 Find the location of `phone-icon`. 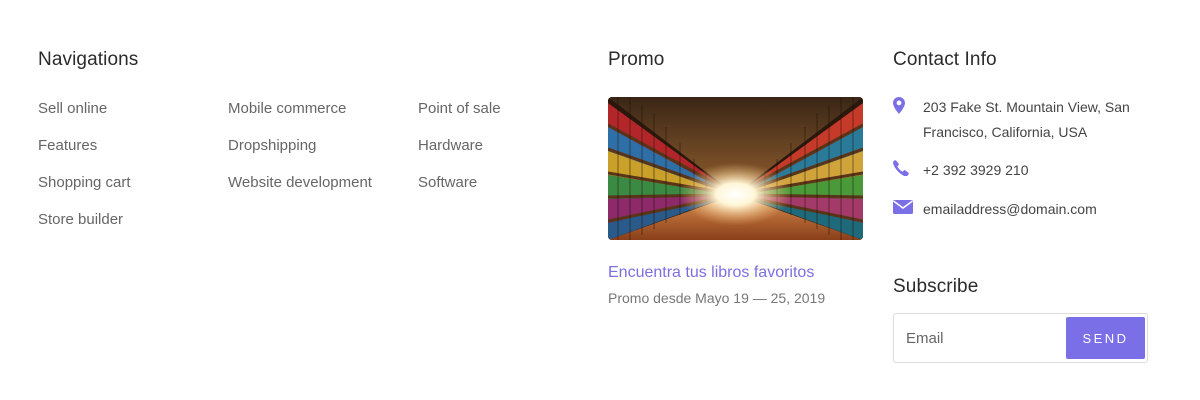

phone-icon is located at coordinates (908, 170).